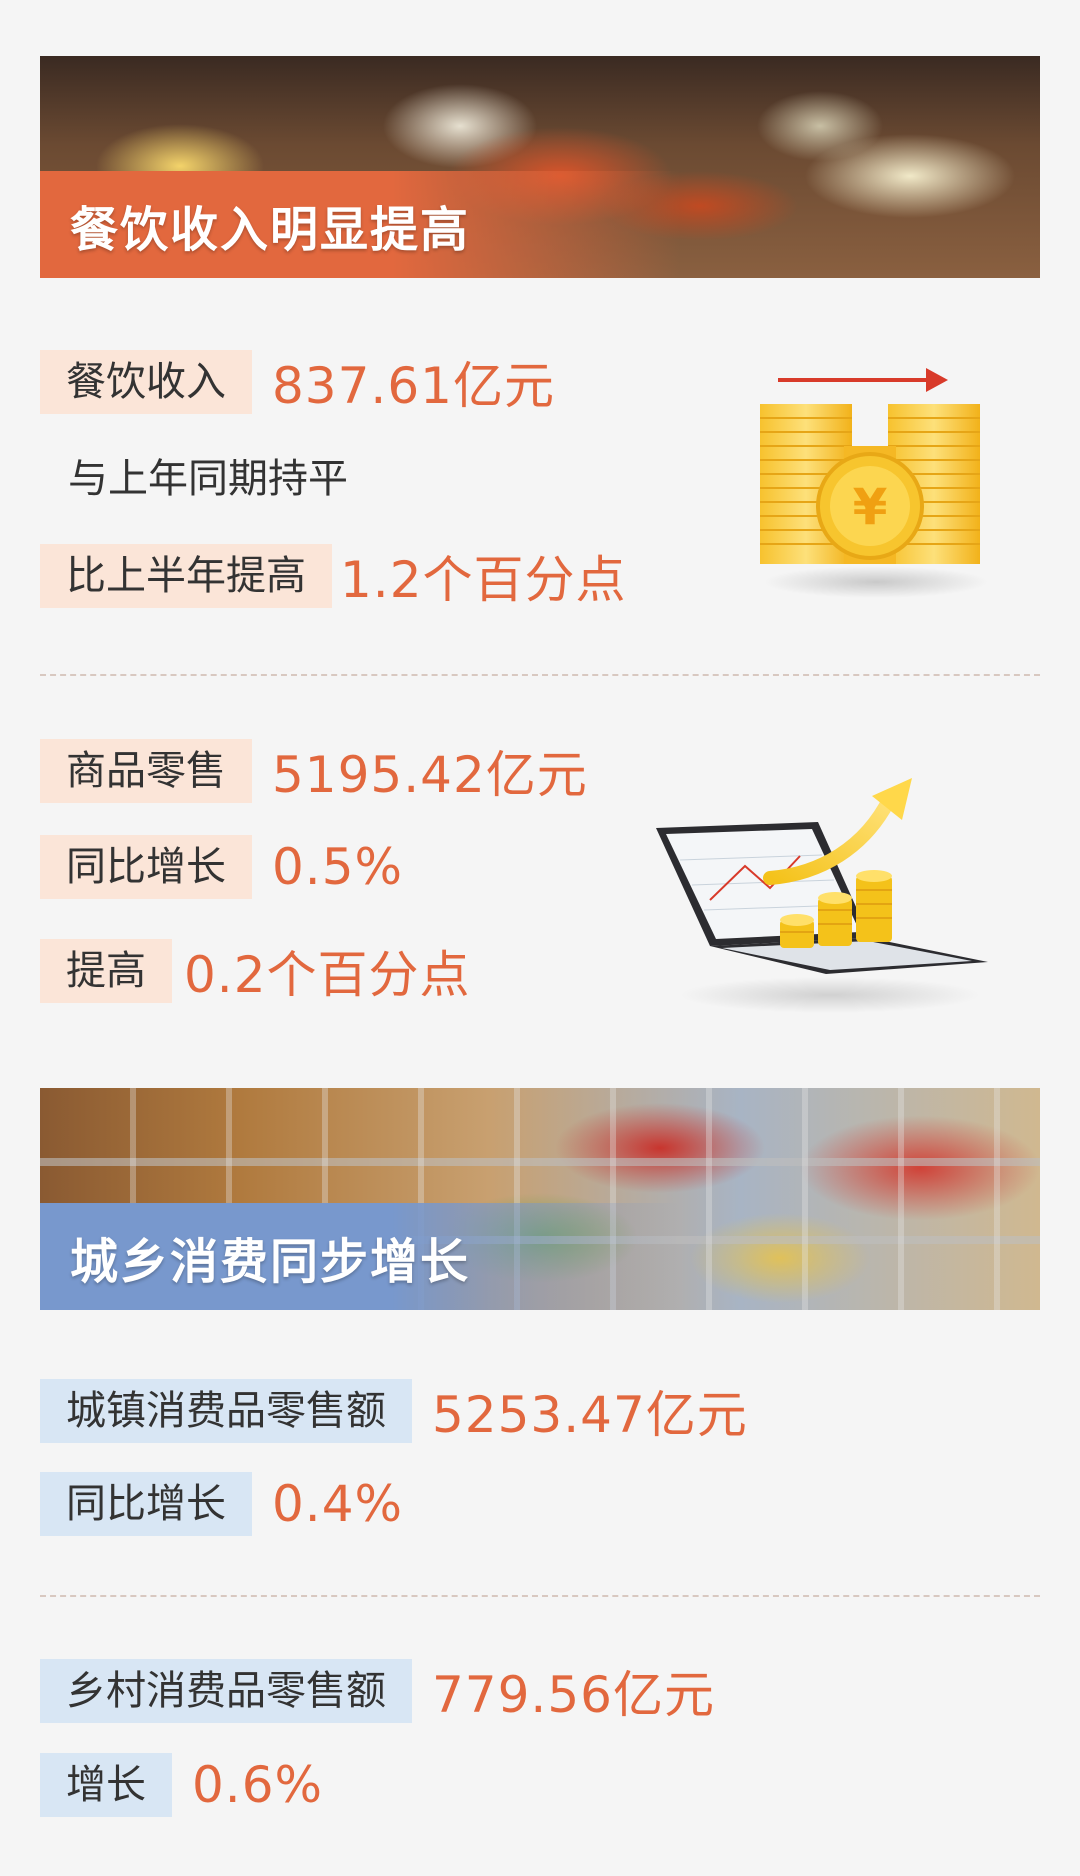 The width and height of the screenshot is (1080, 1876). I want to click on stat-label: 乡村消费品零售额, so click(226, 1691).